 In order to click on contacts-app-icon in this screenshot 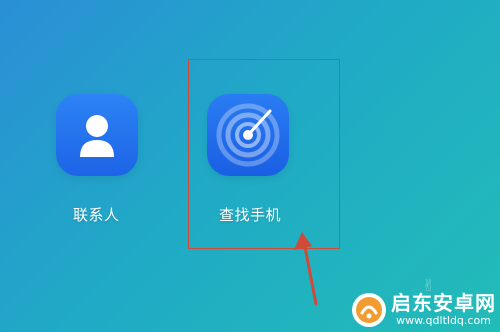, I will do `click(97, 135)`.